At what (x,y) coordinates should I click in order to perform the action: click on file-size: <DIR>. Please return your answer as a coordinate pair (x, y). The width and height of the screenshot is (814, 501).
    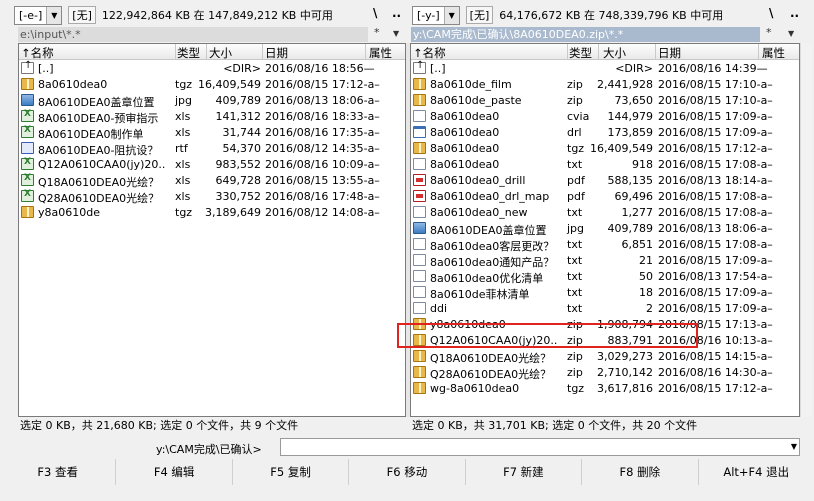
    Looking at the image, I should click on (242, 68).